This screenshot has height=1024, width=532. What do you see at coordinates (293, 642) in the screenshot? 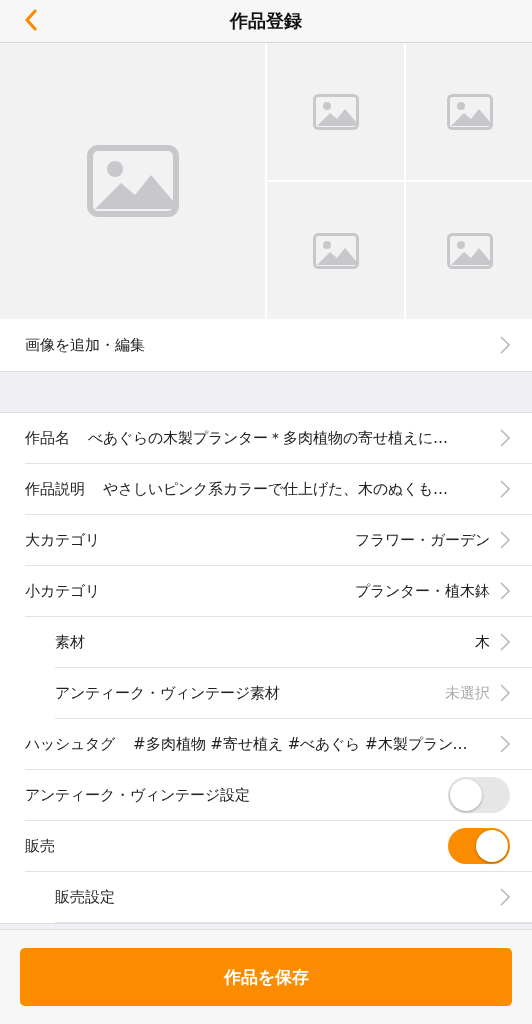
I see `list-row: 素材 木` at bounding box center [293, 642].